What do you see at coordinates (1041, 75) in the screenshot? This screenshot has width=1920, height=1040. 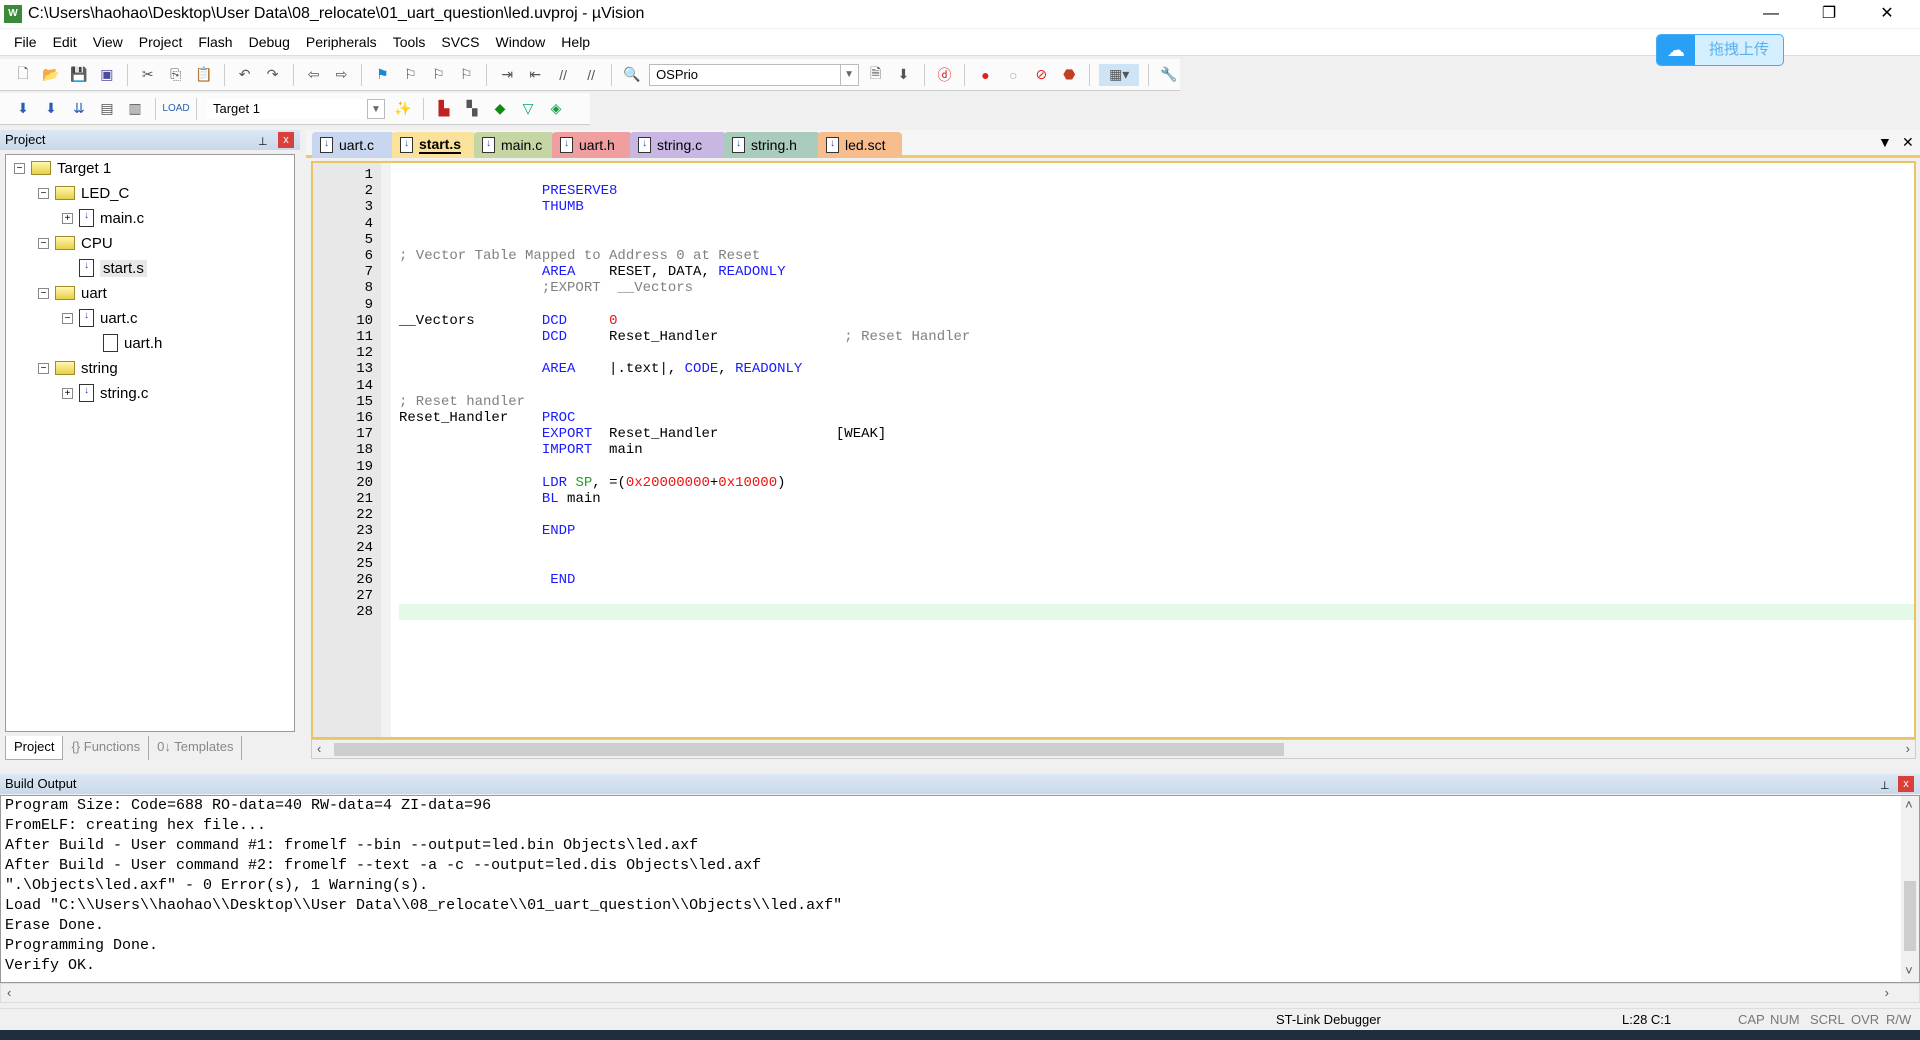 I see `disable-all-breakpoints-icon: ⊘` at bounding box center [1041, 75].